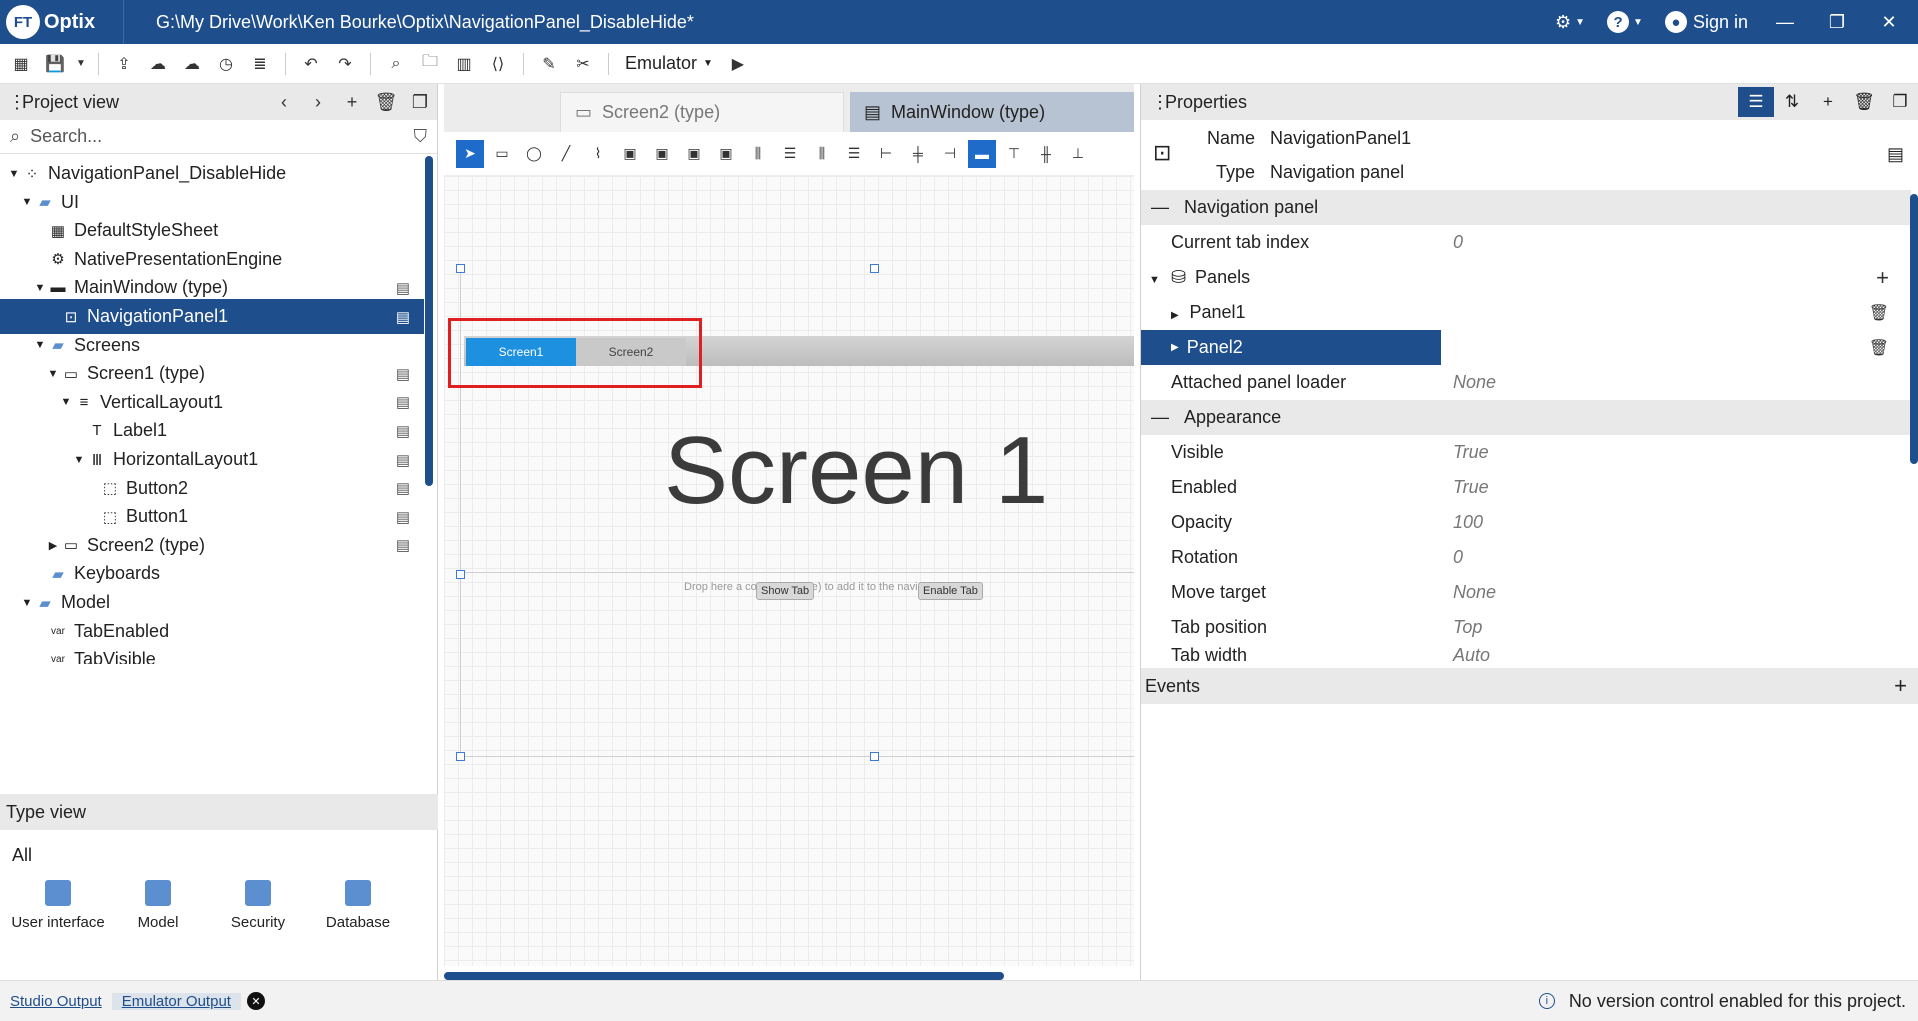  I want to click on filter-icon: ⛉, so click(421, 136).